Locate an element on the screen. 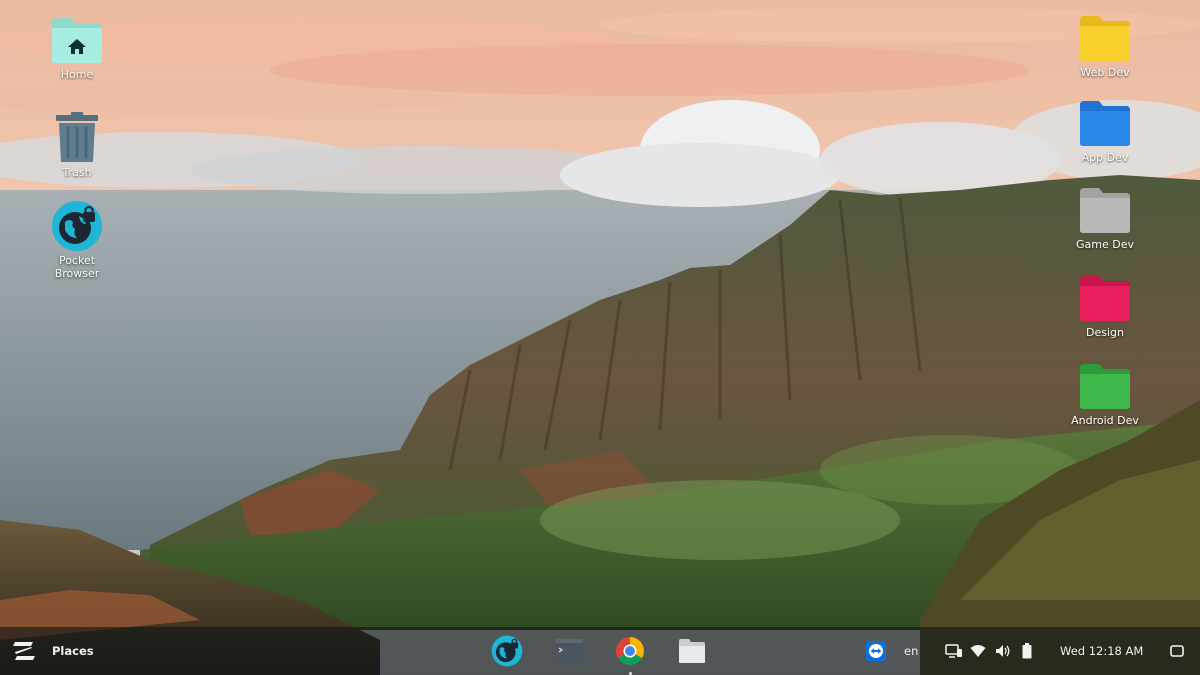  desktop-icon-game-dev: Game Dev is located at coordinates (1105, 217).